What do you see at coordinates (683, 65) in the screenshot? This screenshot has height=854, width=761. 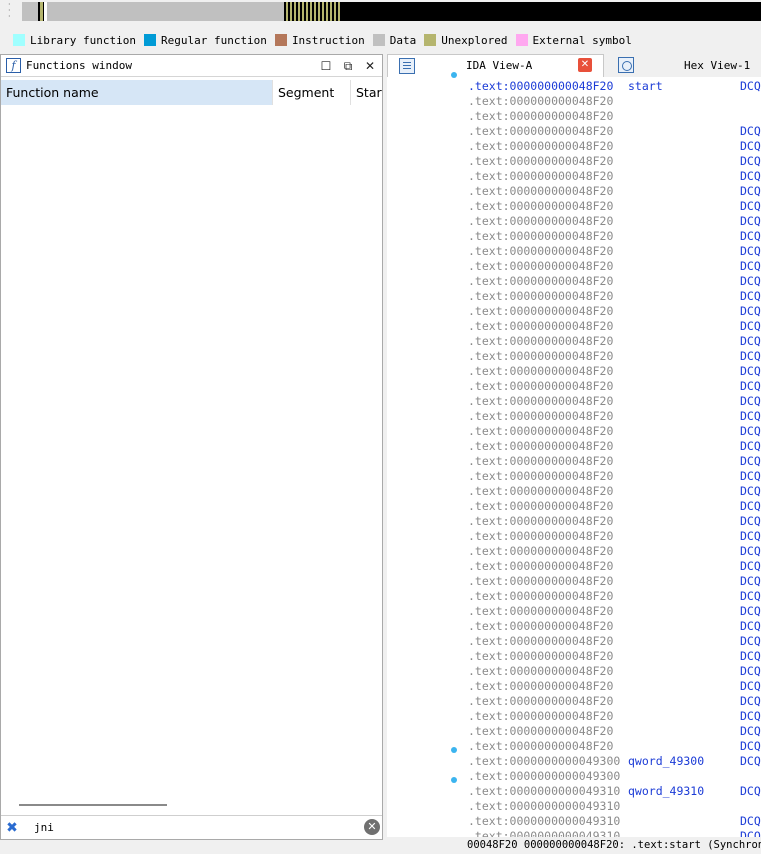 I see `tab-hex-view-1: Hex View-1` at bounding box center [683, 65].